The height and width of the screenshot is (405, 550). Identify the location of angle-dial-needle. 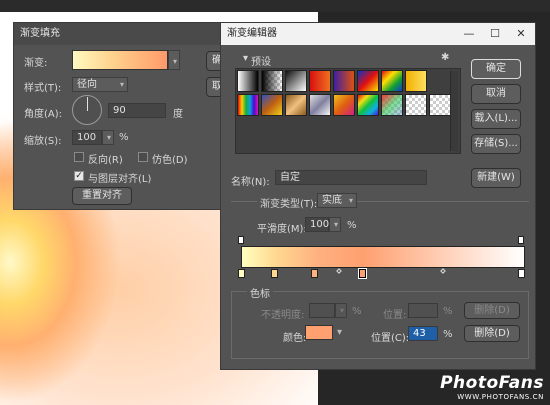
(87, 104).